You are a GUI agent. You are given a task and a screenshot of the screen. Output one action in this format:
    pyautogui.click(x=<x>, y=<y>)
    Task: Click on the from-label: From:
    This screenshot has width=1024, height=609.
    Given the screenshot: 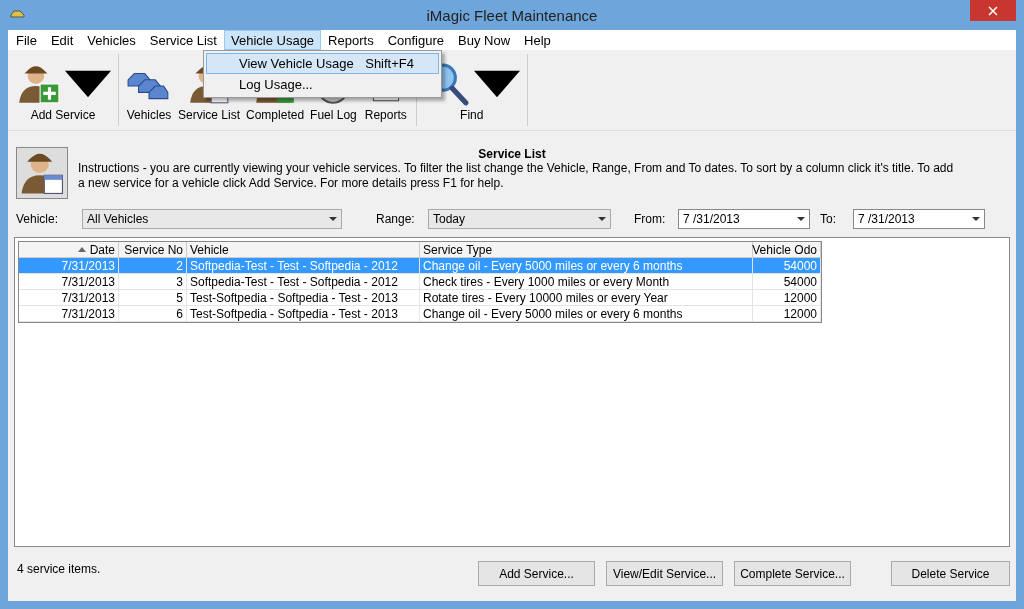 What is the action you would take?
    pyautogui.click(x=650, y=219)
    